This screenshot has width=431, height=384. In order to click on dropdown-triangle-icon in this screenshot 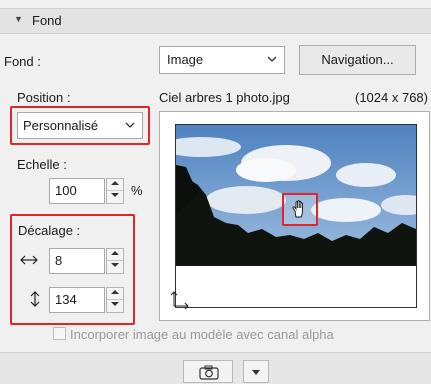, I will do `click(256, 372)`.